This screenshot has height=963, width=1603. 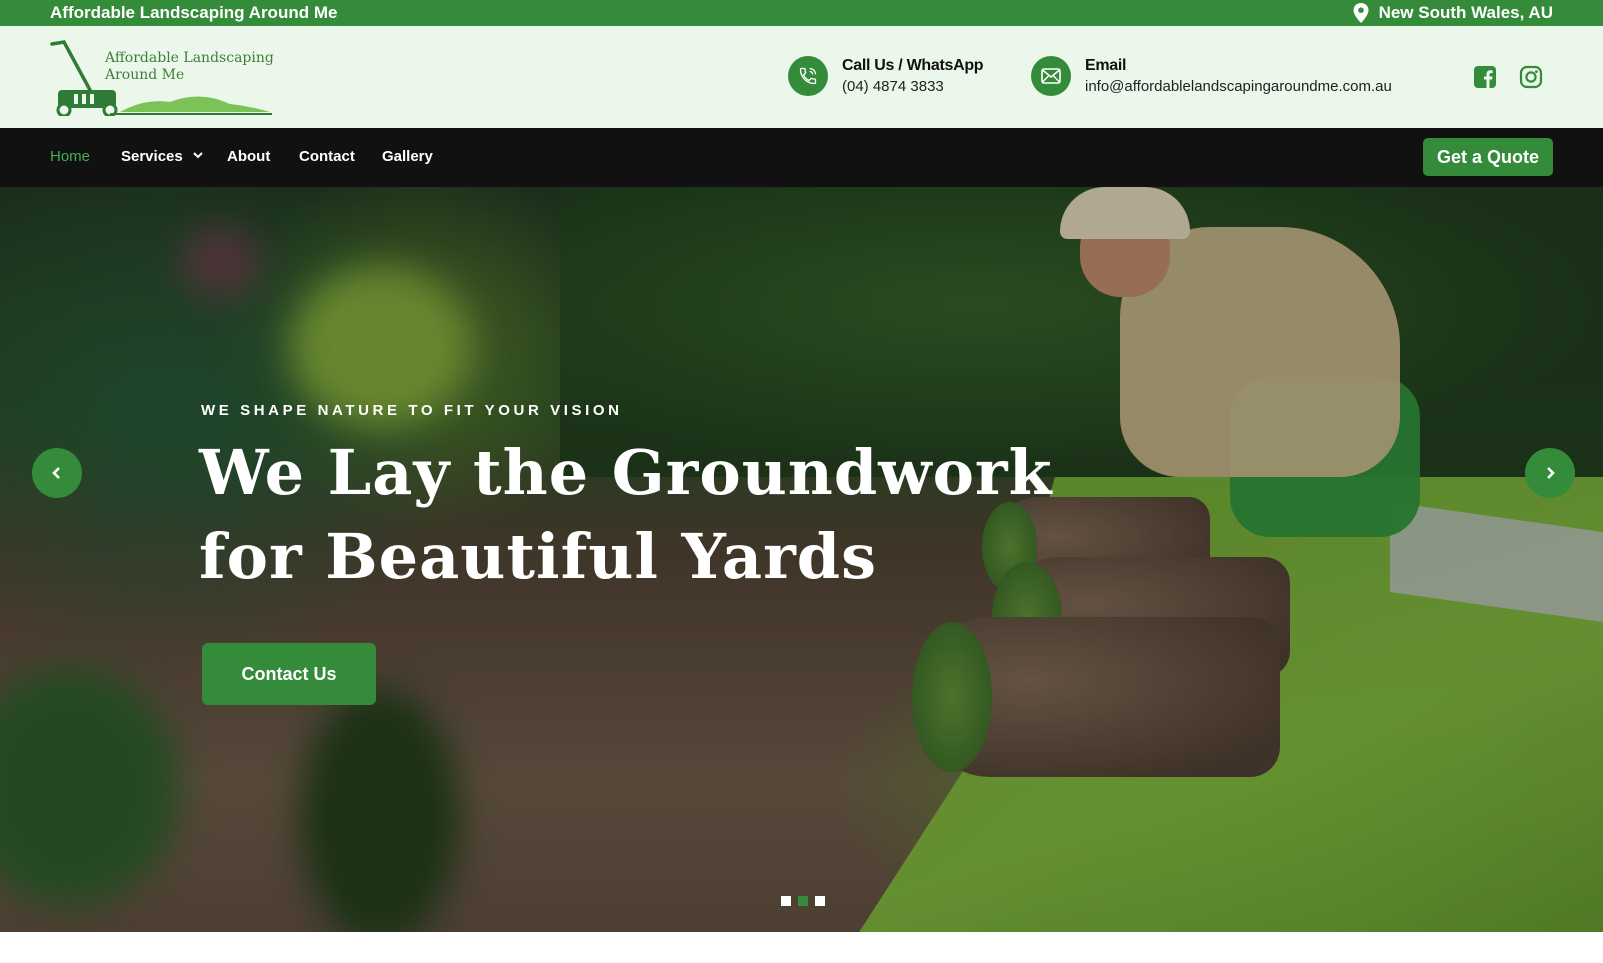 What do you see at coordinates (248, 156) in the screenshot?
I see `nav-about: About` at bounding box center [248, 156].